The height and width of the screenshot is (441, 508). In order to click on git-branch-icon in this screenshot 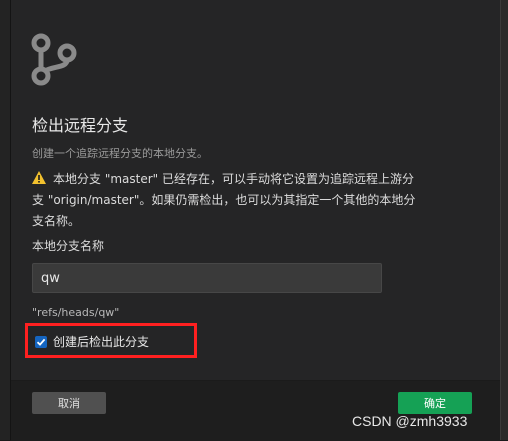, I will do `click(54, 59)`.